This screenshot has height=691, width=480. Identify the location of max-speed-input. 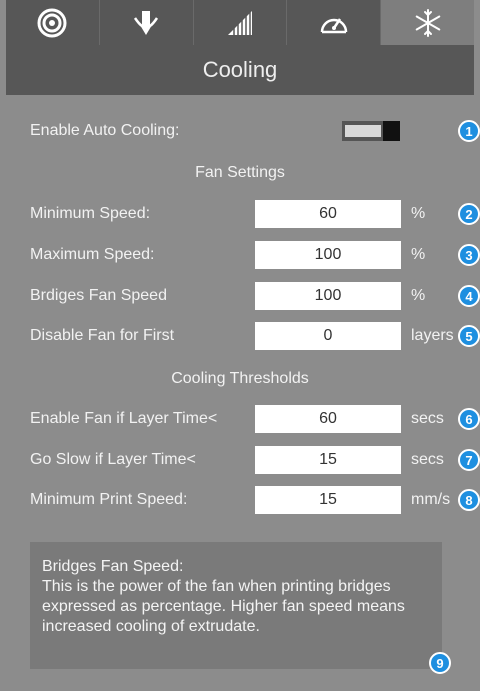
(328, 255).